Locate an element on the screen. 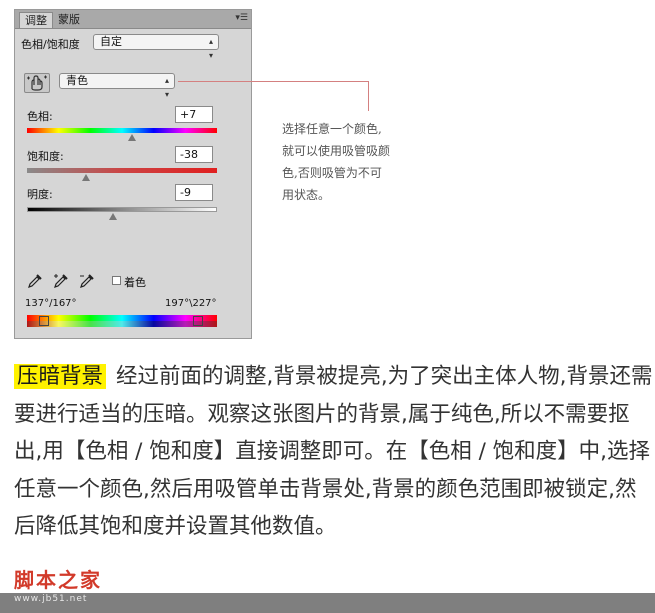  watermark-title: 脚本之家 is located at coordinates (58, 580).